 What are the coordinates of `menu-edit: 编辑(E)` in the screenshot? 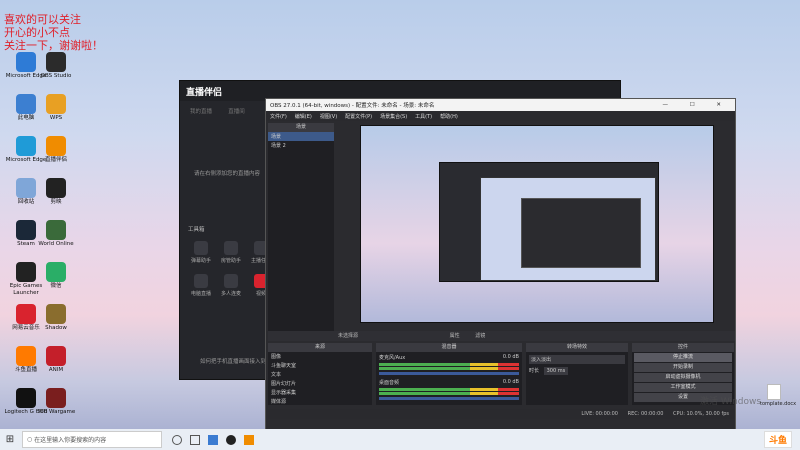 It's located at (303, 116).